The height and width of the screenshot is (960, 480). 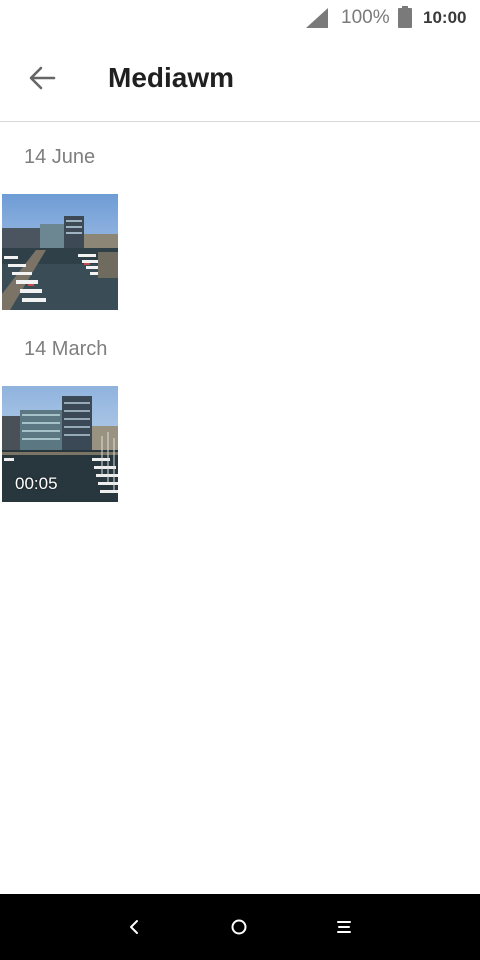 I want to click on nav-home-button, so click(x=239, y=927).